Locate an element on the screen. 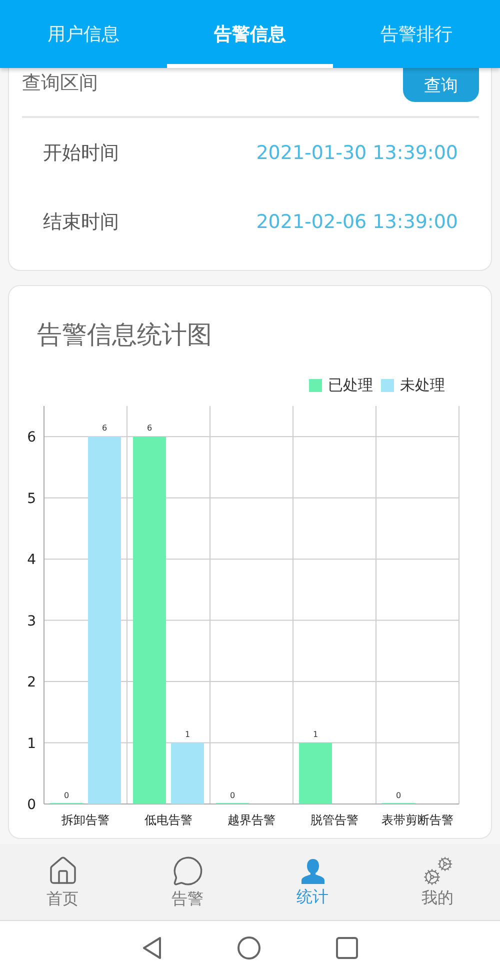 The width and height of the screenshot is (500, 975). legend-label: 已处理 is located at coordinates (350, 385).